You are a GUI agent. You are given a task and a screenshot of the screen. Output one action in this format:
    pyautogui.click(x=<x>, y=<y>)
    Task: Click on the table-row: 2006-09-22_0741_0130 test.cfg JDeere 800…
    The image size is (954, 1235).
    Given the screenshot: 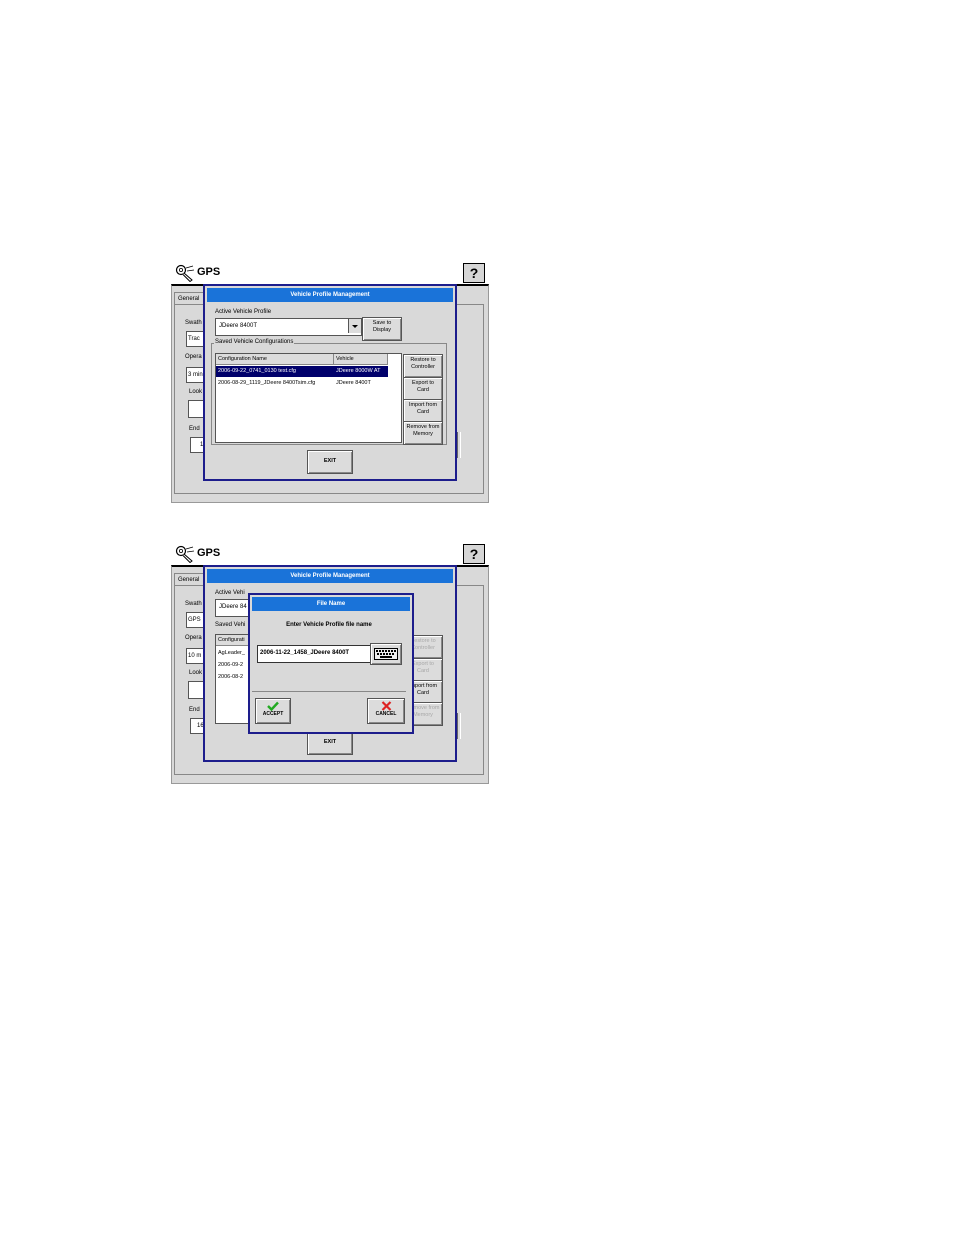 What is the action you would take?
    pyautogui.click(x=302, y=371)
    